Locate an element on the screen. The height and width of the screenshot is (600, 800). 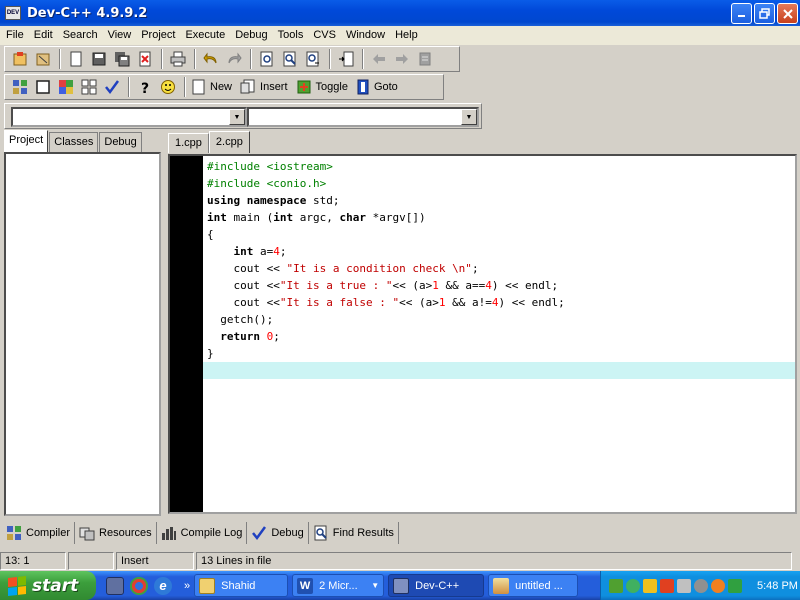
tab-project: Project is located at coordinates (26, 141).